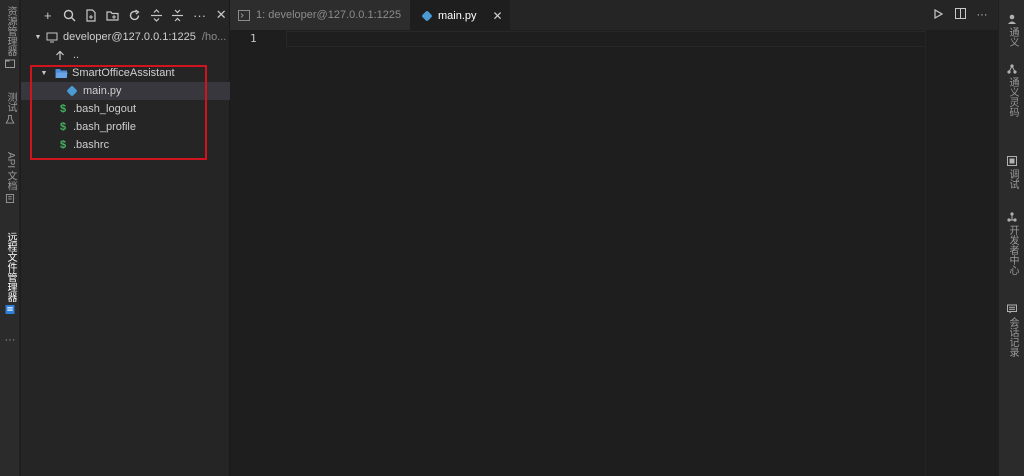  I want to click on left-activity-bar: 资源管理器 测试 API 文档 远程文件管理器 ···, so click(10, 238).